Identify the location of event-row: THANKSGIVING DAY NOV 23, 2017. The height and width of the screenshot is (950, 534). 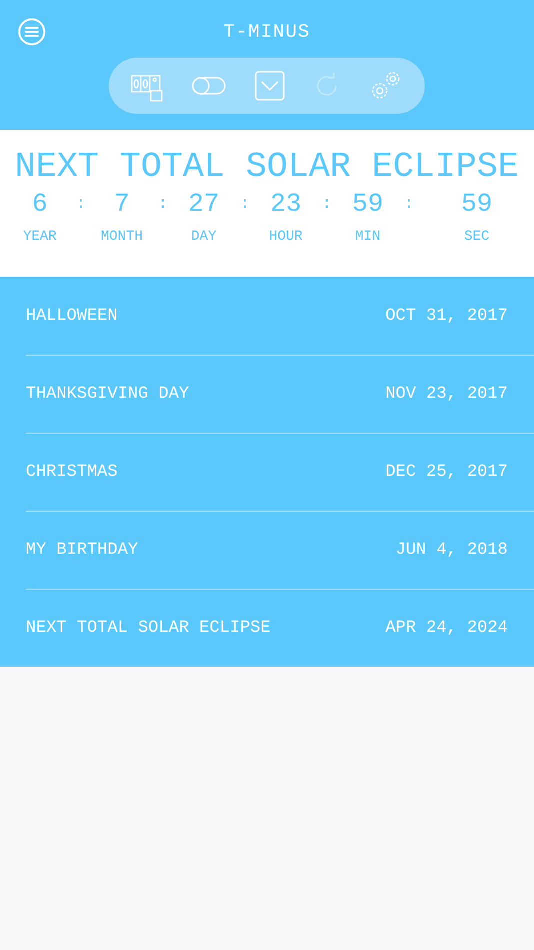
(280, 395).